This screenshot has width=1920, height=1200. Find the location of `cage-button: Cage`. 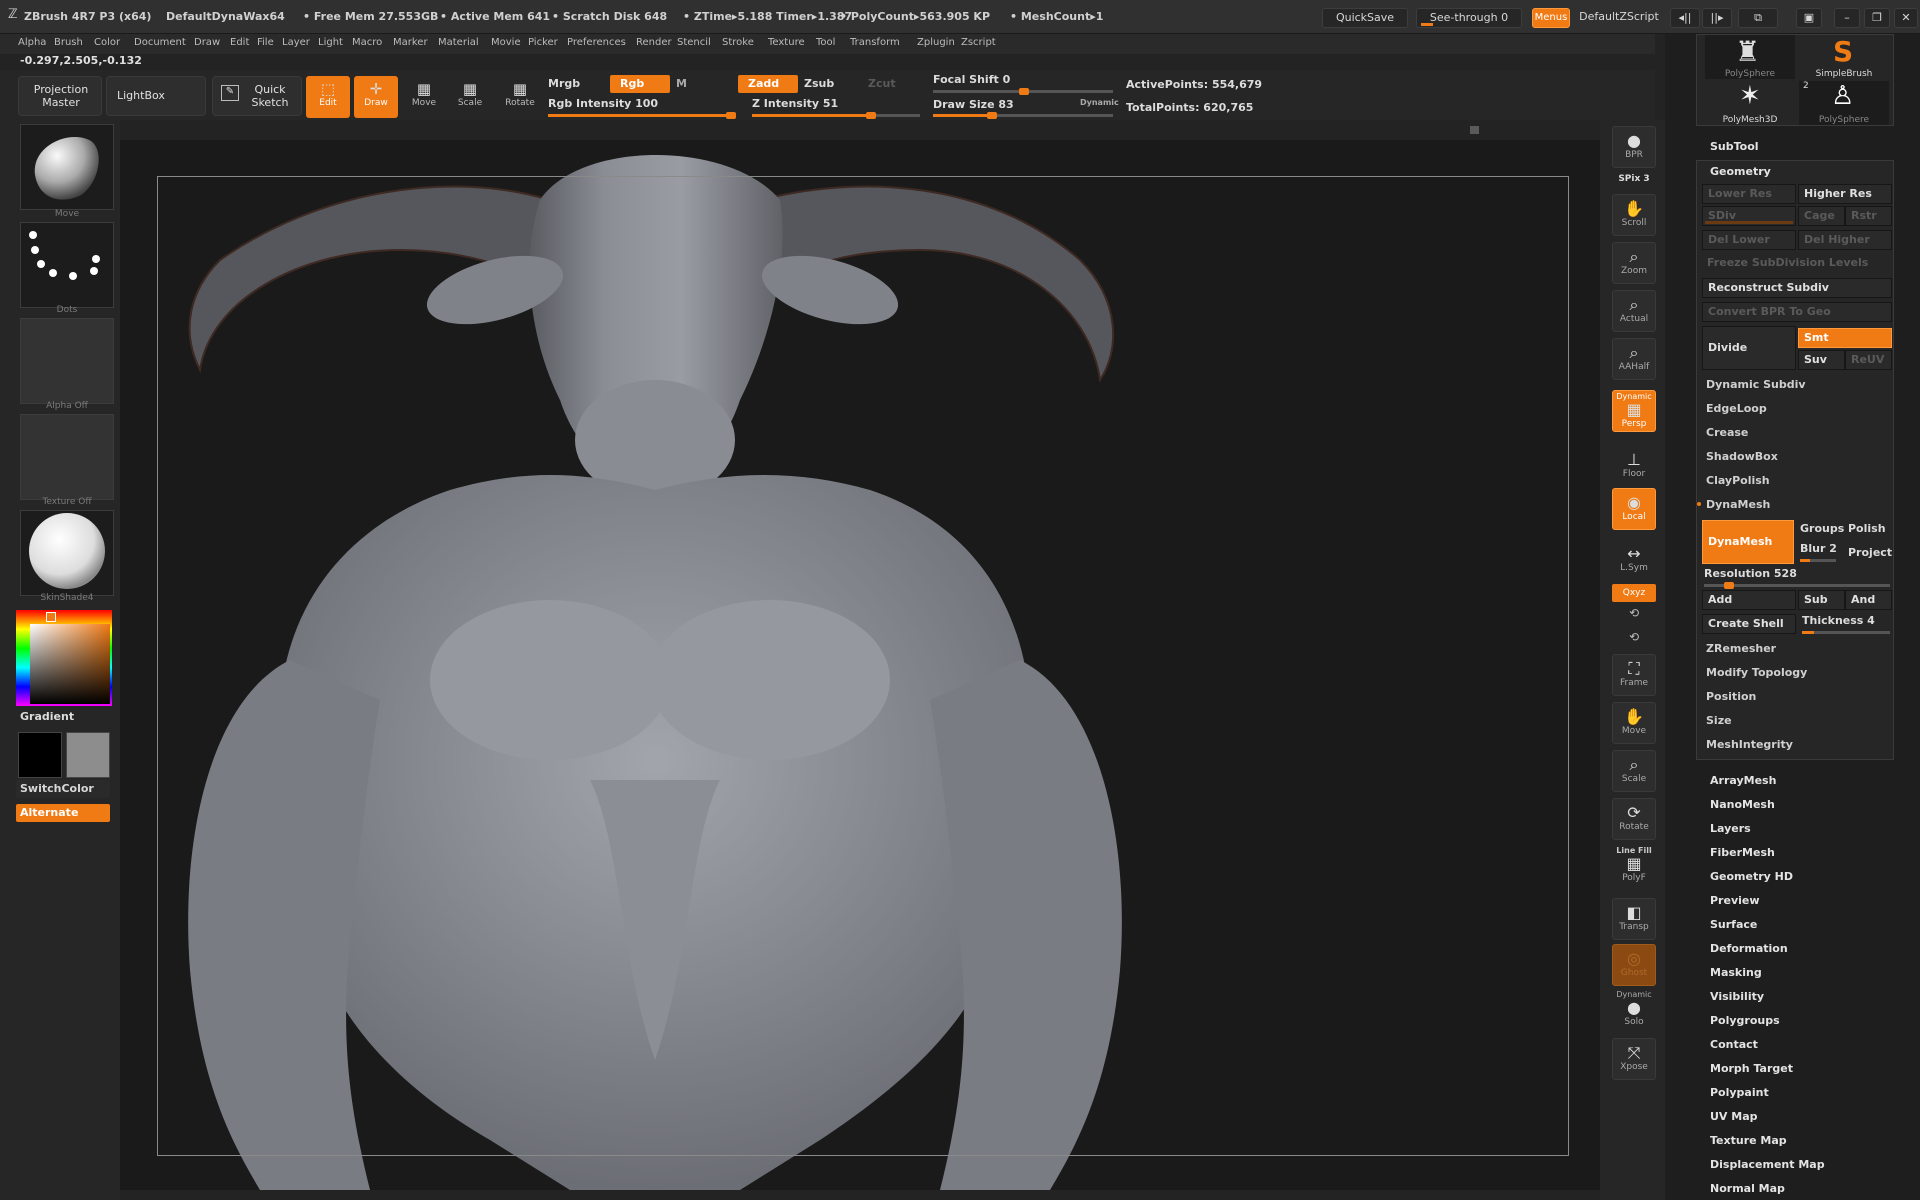

cage-button: Cage is located at coordinates (1821, 216).